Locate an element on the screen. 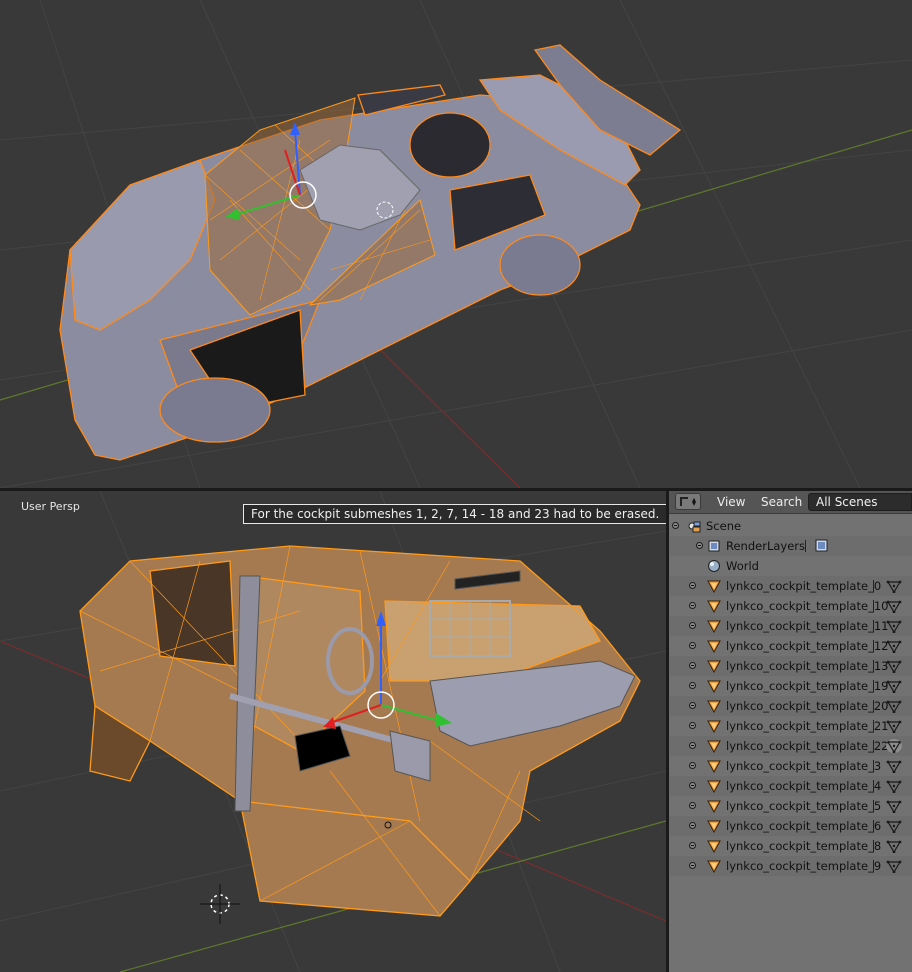 The height and width of the screenshot is (972, 912). tree-row-object: lynkco_cockpit_template_0 is located at coordinates (790, 586).